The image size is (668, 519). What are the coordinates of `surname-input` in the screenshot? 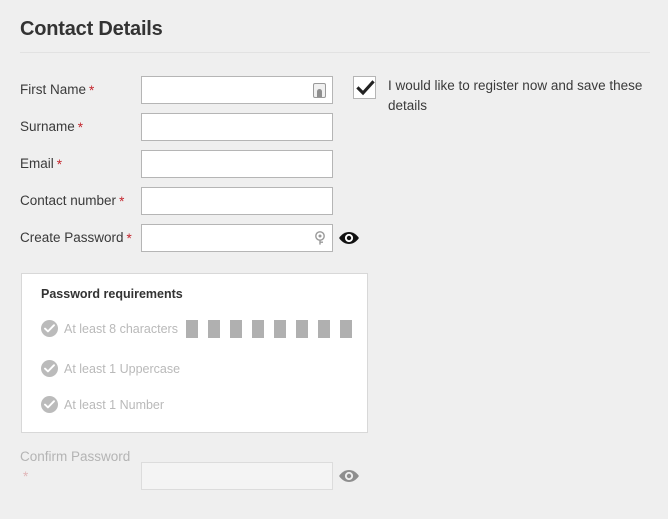 It's located at (237, 127).